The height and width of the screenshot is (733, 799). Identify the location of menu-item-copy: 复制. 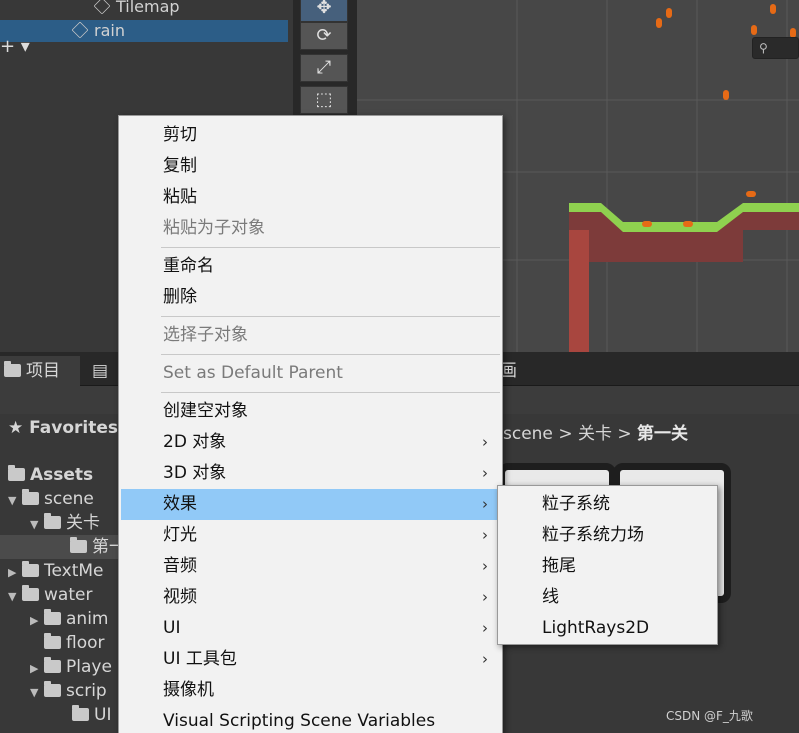
(310, 166).